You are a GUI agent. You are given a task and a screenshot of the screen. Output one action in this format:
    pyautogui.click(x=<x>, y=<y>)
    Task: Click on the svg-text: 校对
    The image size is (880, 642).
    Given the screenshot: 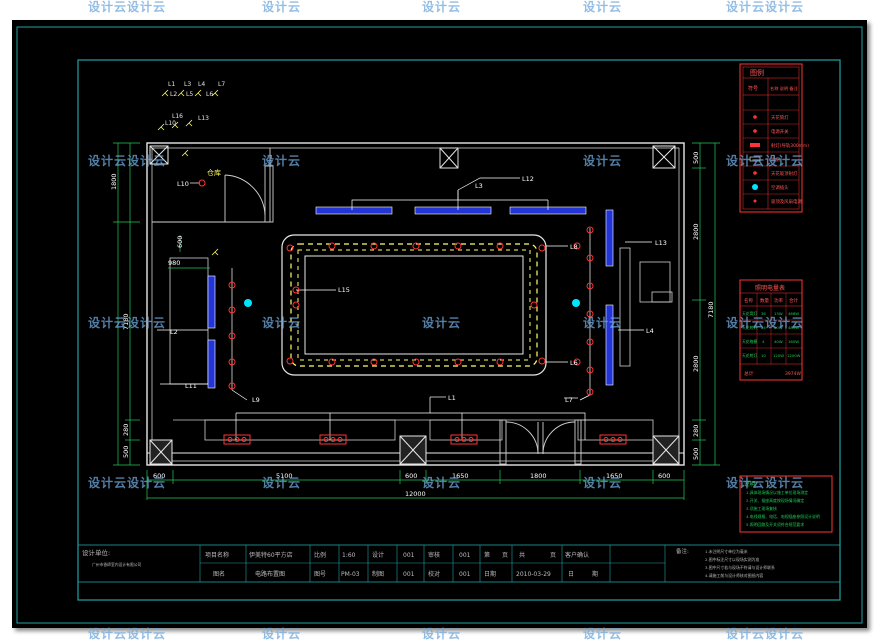 What is the action you would take?
    pyautogui.click(x=434, y=574)
    